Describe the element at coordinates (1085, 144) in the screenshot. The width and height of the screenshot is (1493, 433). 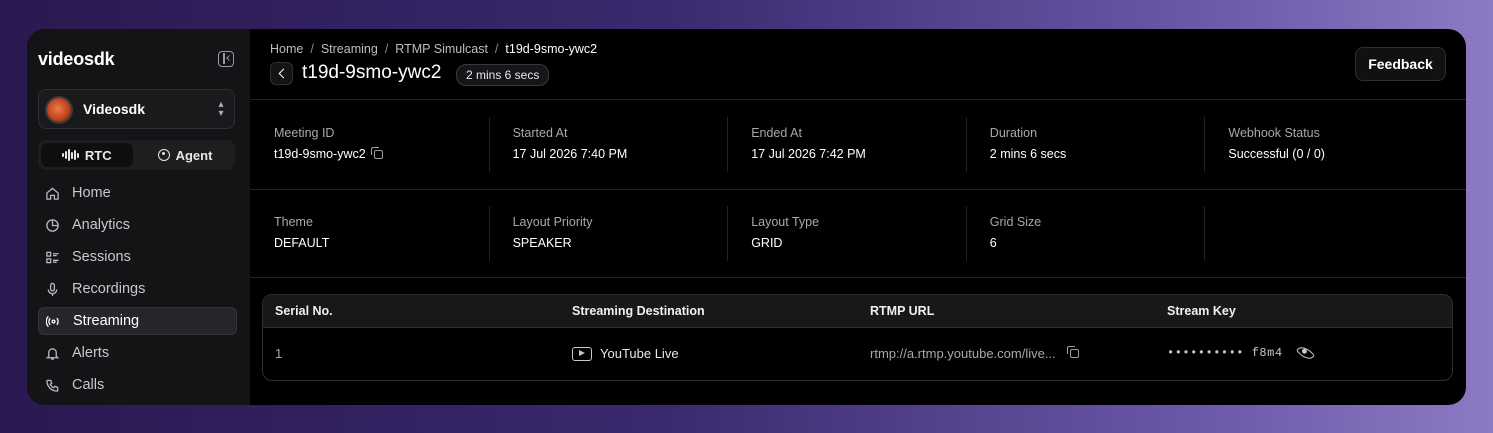
I see `detail-duration: Duration 2 mins 6 secs` at that location.